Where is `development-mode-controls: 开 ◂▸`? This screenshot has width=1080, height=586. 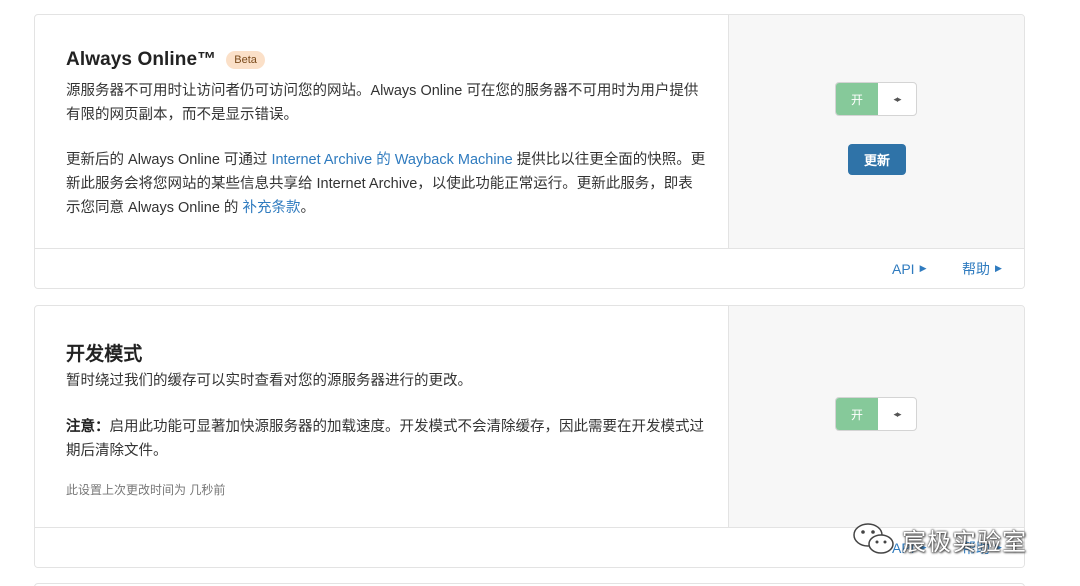
development-mode-controls: 开 ◂▸ is located at coordinates (876, 417).